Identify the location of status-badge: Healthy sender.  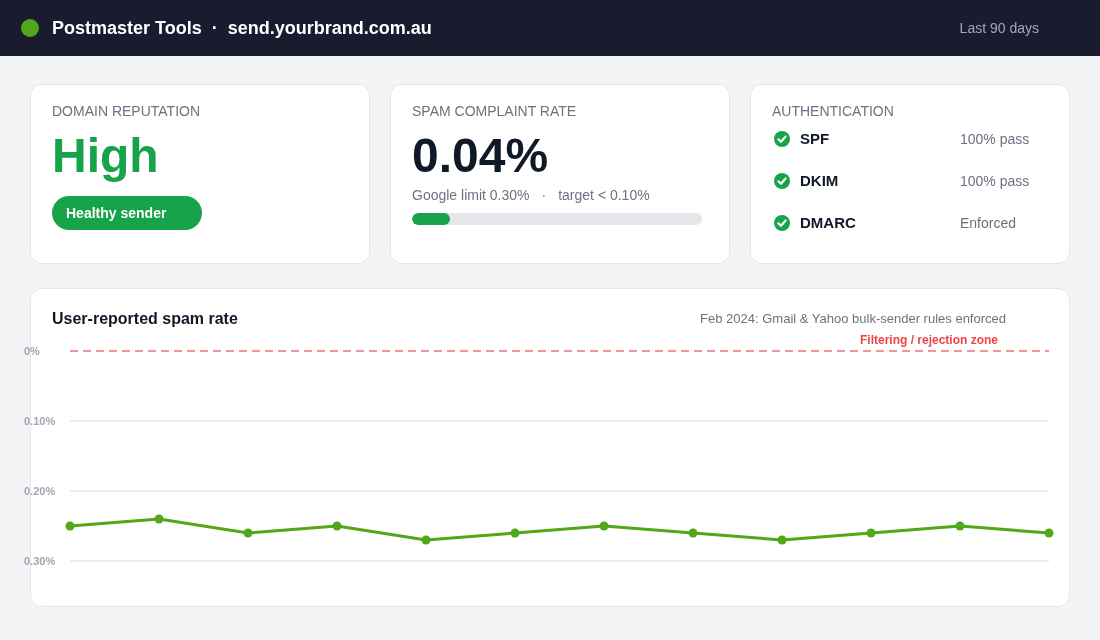
(127, 213).